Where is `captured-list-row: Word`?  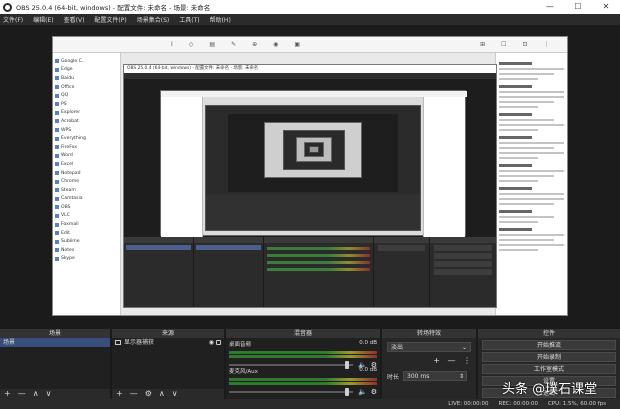 captured-list-row: Word is located at coordinates (86, 156).